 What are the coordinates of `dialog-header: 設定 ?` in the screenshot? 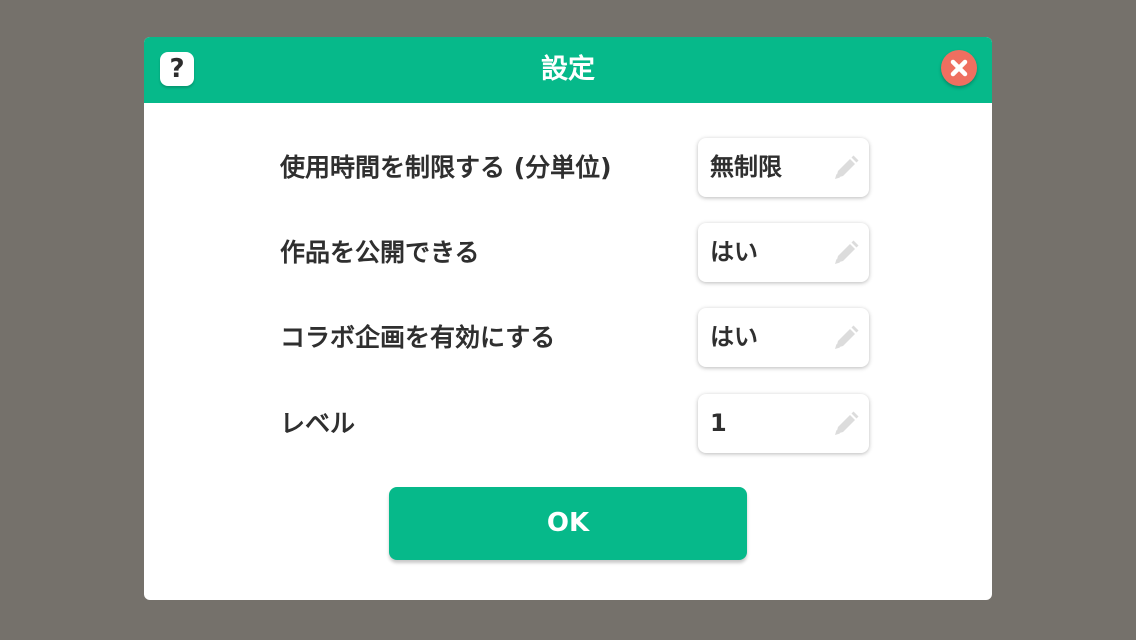 It's located at (568, 70).